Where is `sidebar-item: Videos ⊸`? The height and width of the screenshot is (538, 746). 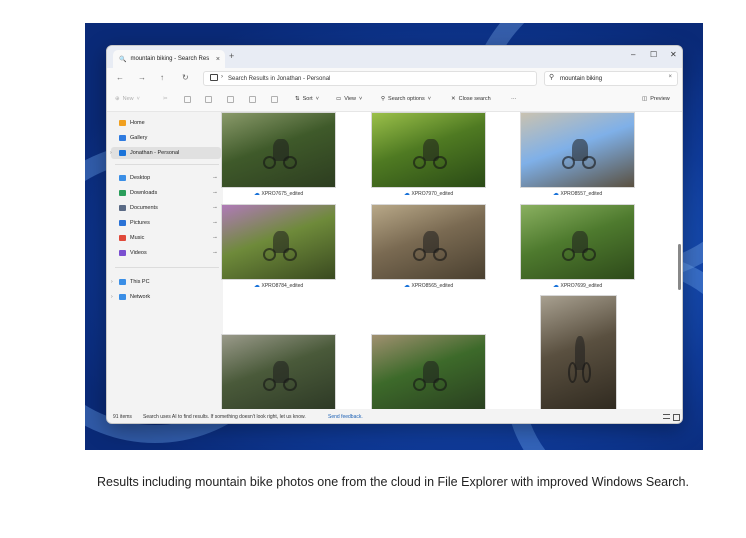
sidebar-item: Videos ⊸ is located at coordinates (169, 253).